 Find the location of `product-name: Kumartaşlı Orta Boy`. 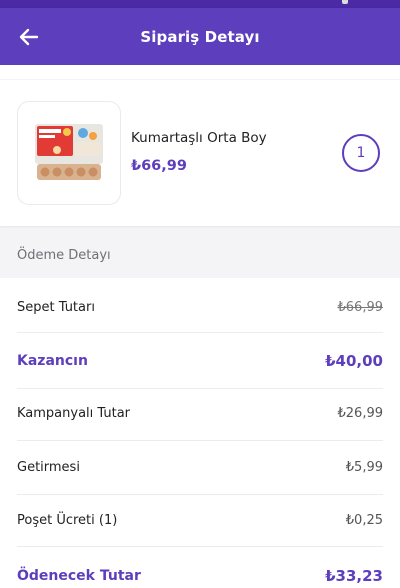

product-name: Kumartaşlı Orta Boy is located at coordinates (199, 138).